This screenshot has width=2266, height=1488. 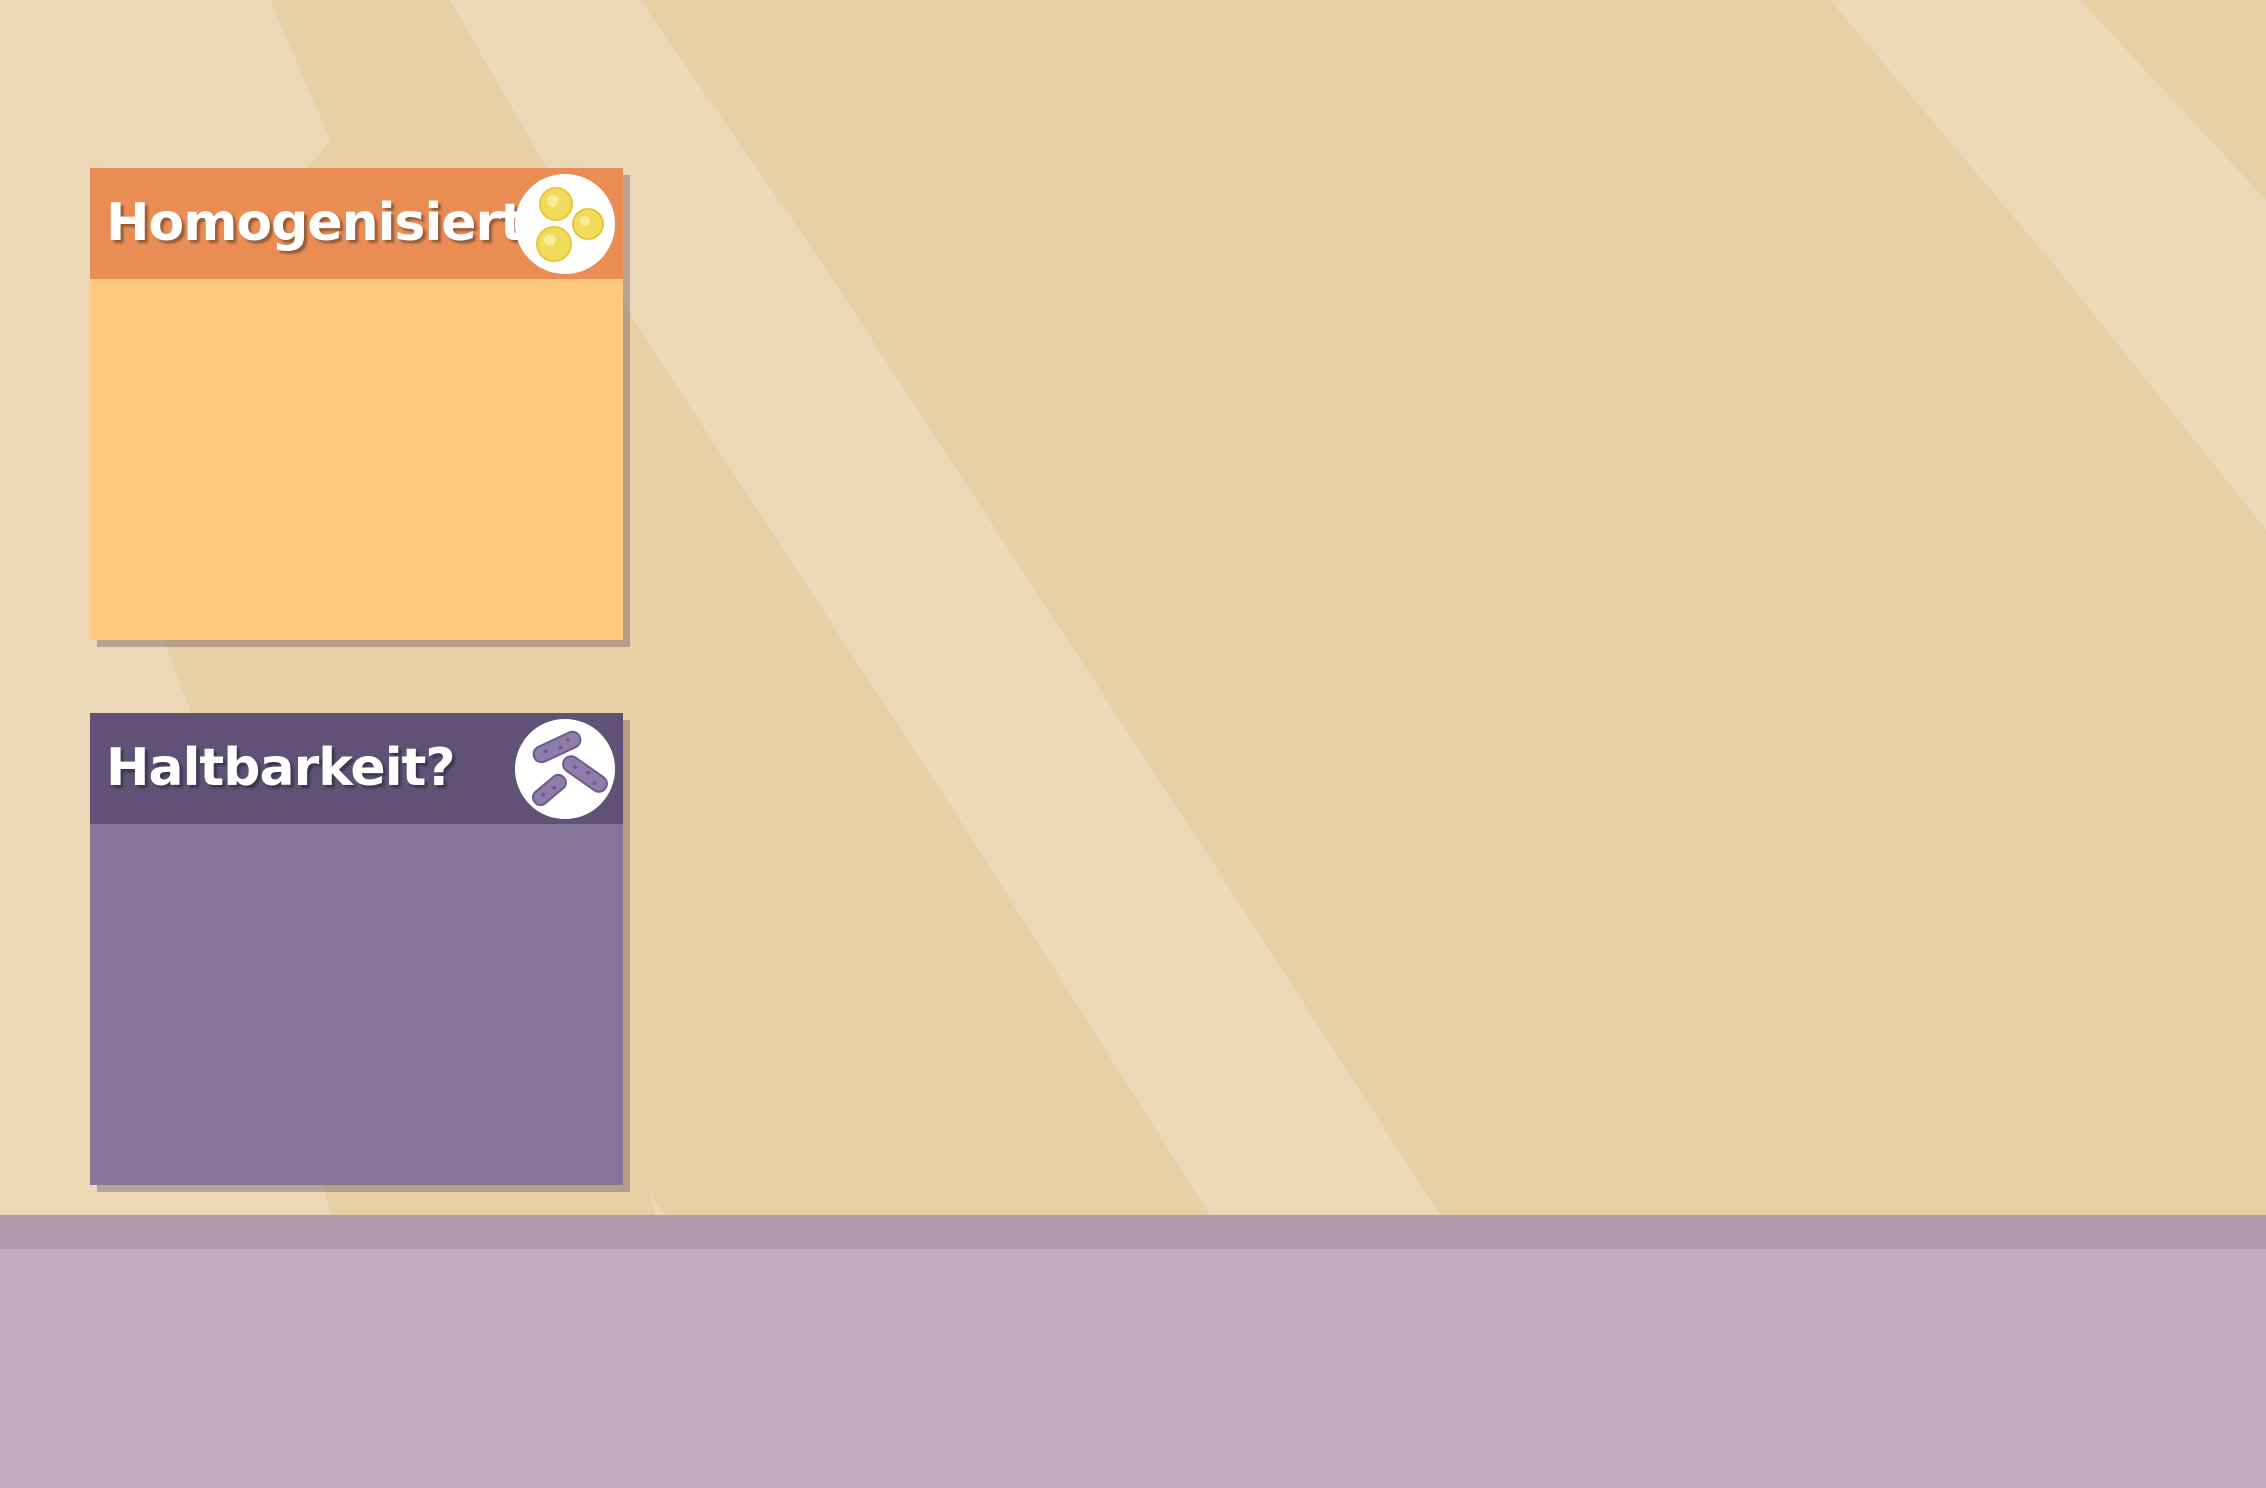 What do you see at coordinates (356, 459) in the screenshot?
I see `homogenized-card-body` at bounding box center [356, 459].